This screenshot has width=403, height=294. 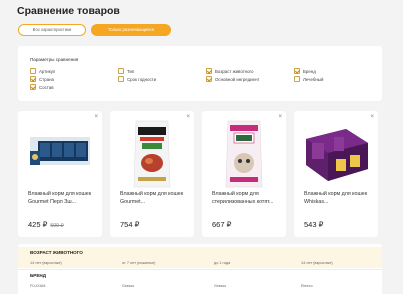 I want to click on product-price: 754 ₽, so click(x=130, y=224).